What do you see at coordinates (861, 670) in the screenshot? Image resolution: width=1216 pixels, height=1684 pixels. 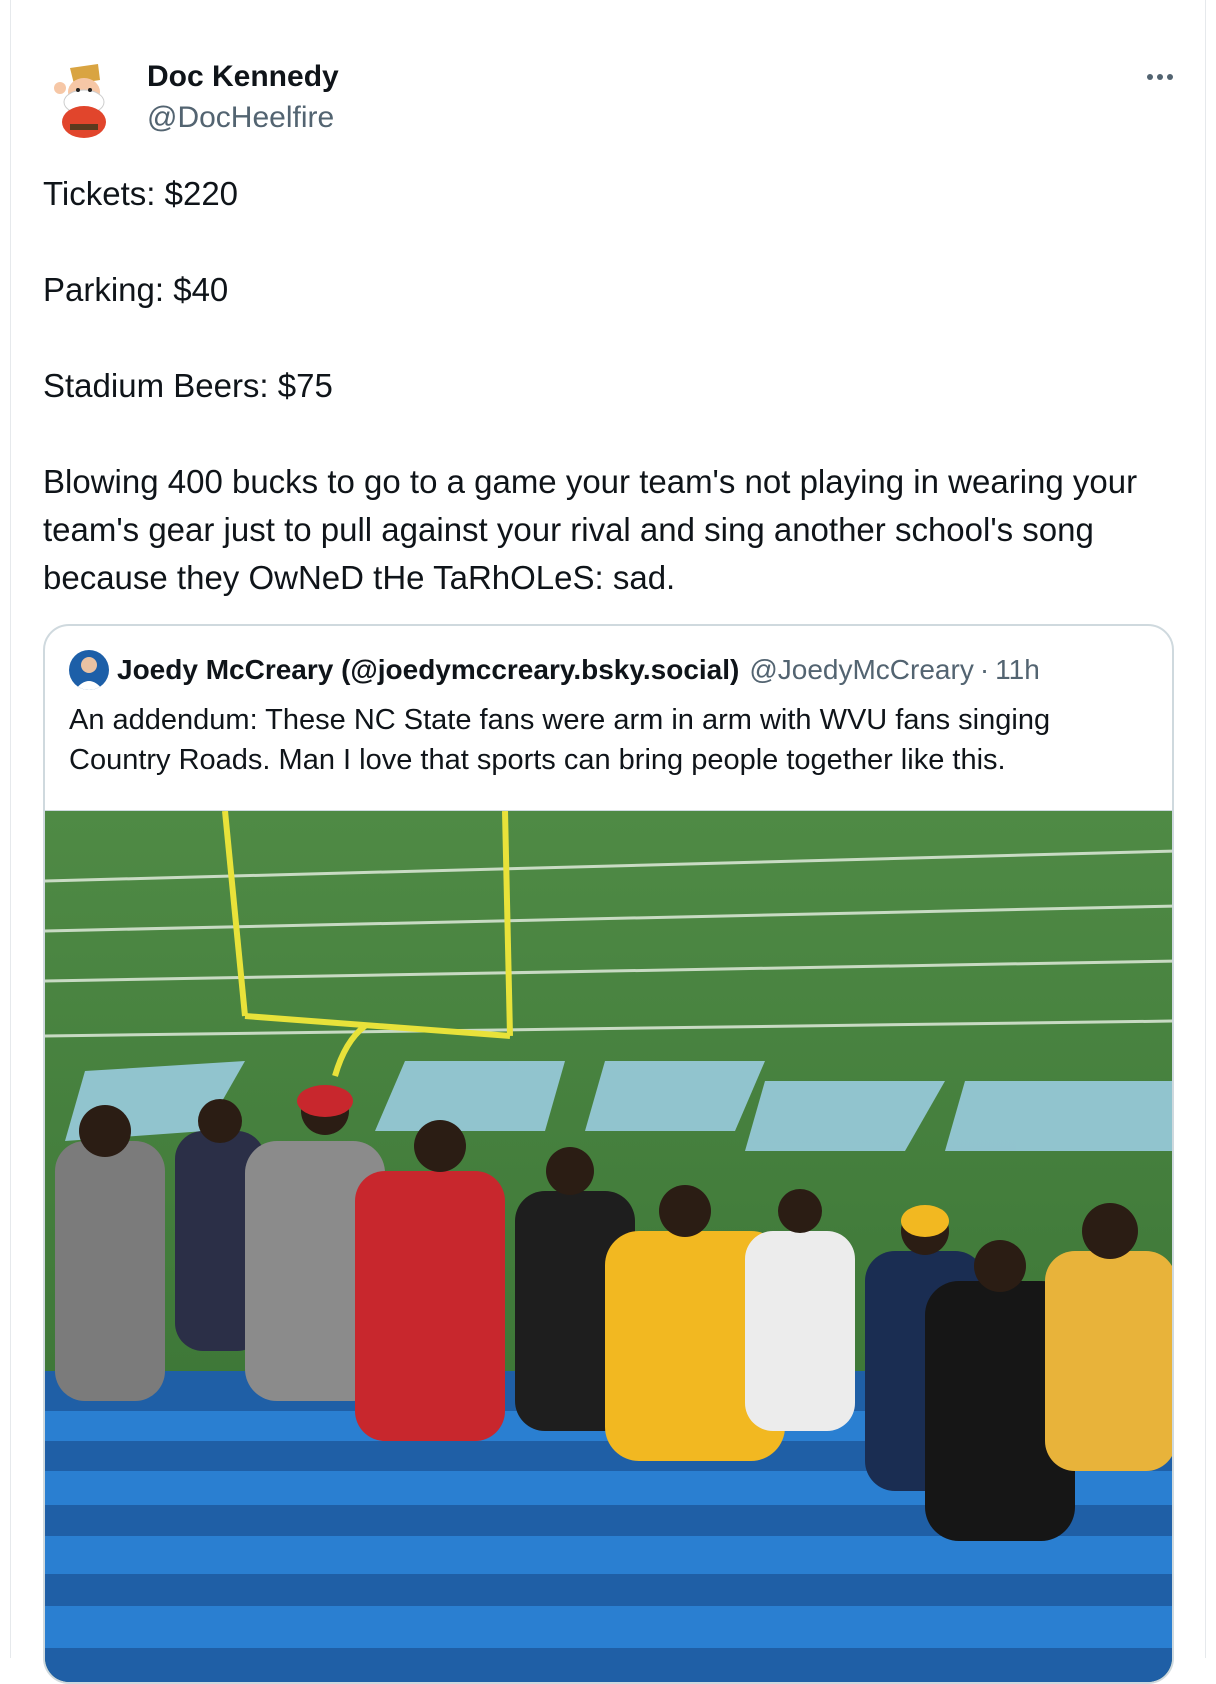 I see `quoted-author-handle: @JoedyMcCreary` at bounding box center [861, 670].